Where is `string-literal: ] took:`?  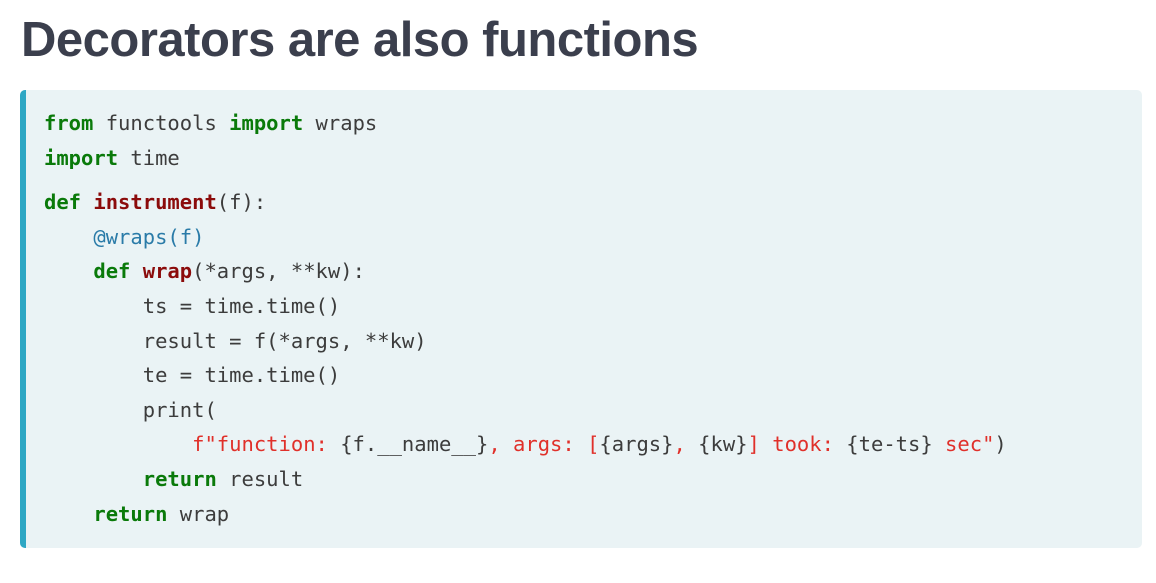 string-literal: ] took: is located at coordinates (797, 444).